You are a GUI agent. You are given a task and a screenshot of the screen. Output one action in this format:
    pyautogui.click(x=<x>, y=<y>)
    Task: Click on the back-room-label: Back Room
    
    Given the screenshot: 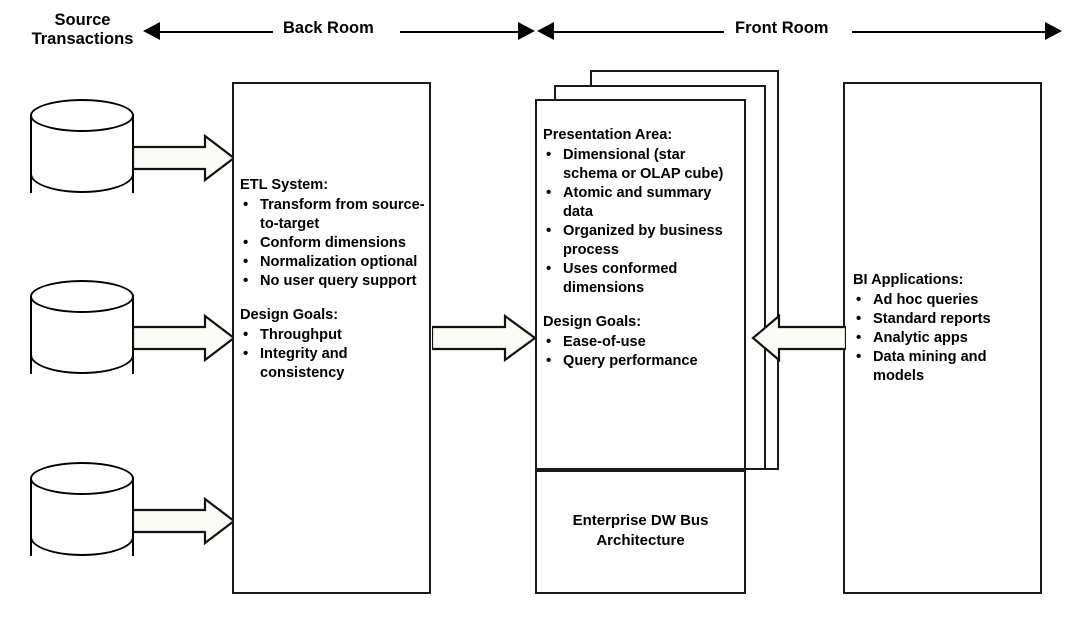 What is the action you would take?
    pyautogui.click(x=328, y=28)
    